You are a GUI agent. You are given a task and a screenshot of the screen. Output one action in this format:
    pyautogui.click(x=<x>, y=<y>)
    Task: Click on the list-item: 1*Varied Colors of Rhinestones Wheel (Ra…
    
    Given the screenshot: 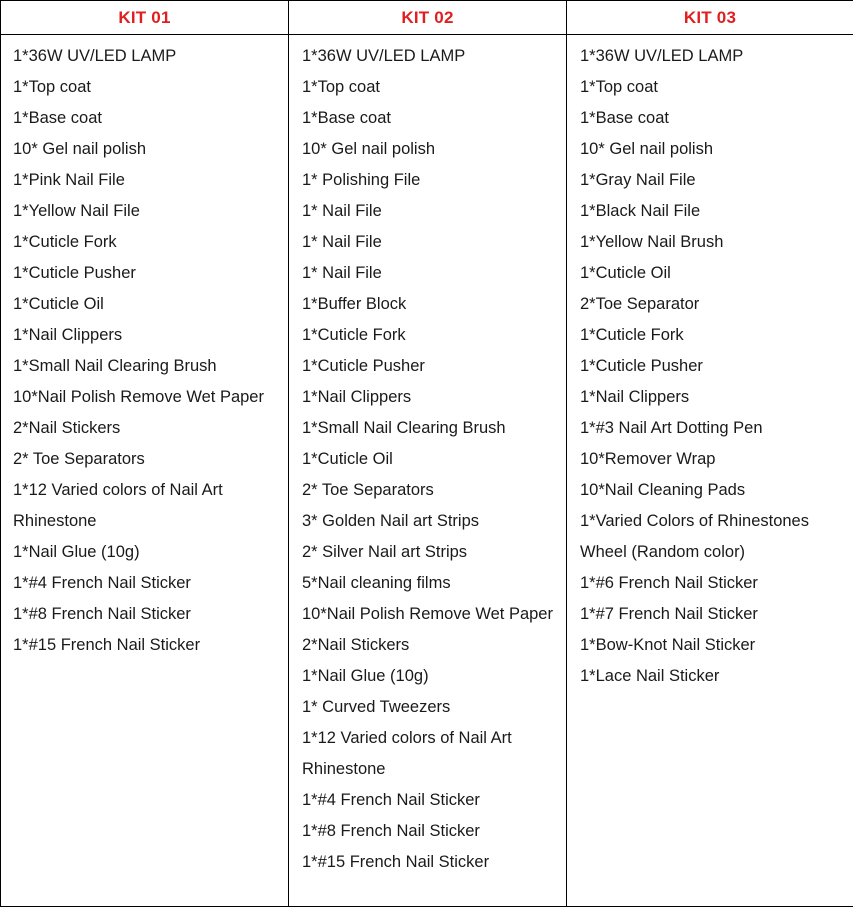 What is the action you would take?
    pyautogui.click(x=694, y=536)
    